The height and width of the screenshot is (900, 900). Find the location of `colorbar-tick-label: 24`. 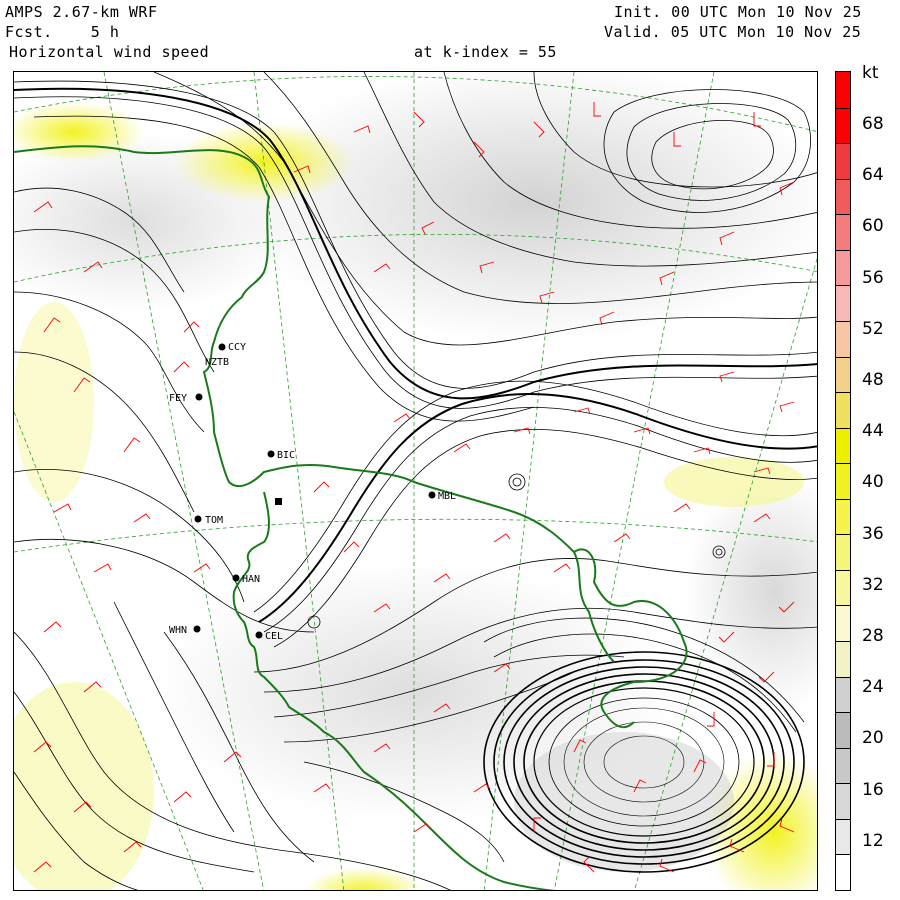

colorbar-tick-label: 24 is located at coordinates (873, 687).